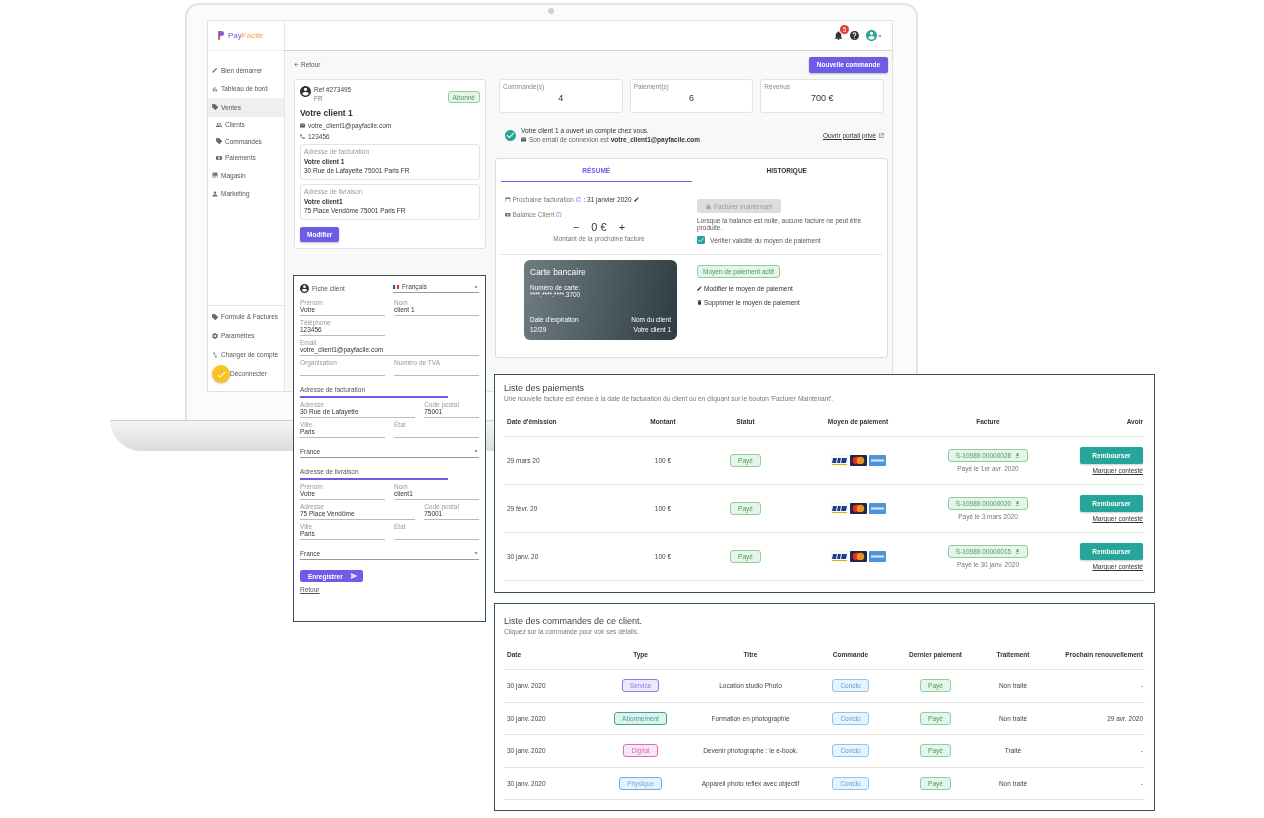 This screenshot has width=1264, height=818. I want to click on flag-icon, so click(396, 286).